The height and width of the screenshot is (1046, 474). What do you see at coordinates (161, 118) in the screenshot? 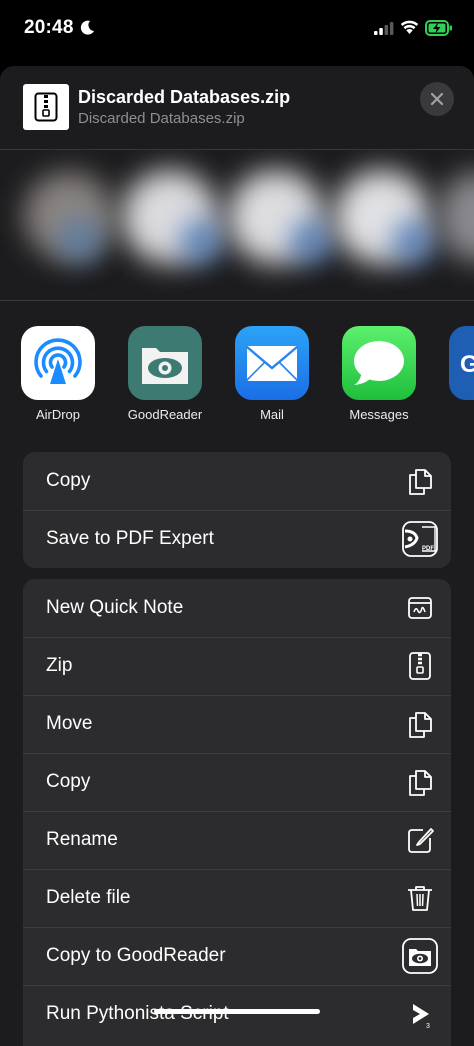
I see `file-subtitle: Discarded Databases.zip` at bounding box center [161, 118].